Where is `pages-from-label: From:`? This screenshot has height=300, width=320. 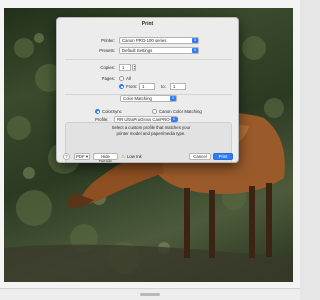 pages-from-label: From: is located at coordinates (132, 86).